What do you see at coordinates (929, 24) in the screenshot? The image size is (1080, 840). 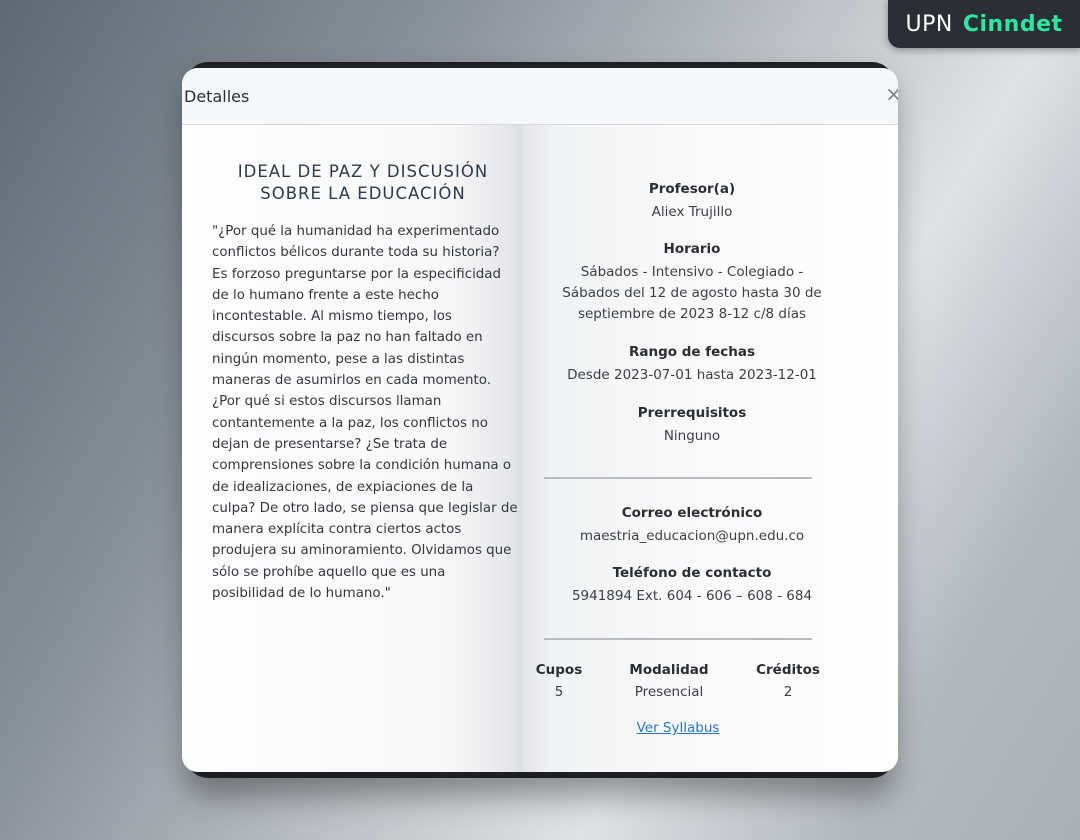 I see `brand-name-upn: UPN` at bounding box center [929, 24].